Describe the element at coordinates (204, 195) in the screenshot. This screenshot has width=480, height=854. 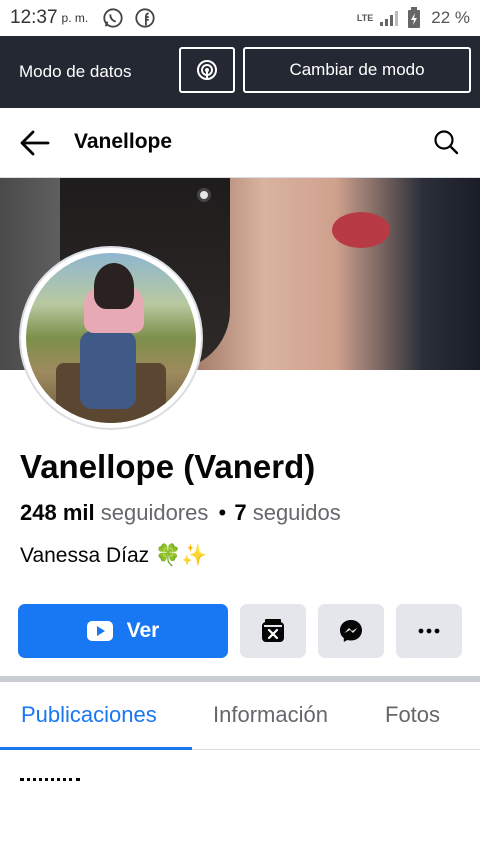
I see `cover-earring-shape` at that location.